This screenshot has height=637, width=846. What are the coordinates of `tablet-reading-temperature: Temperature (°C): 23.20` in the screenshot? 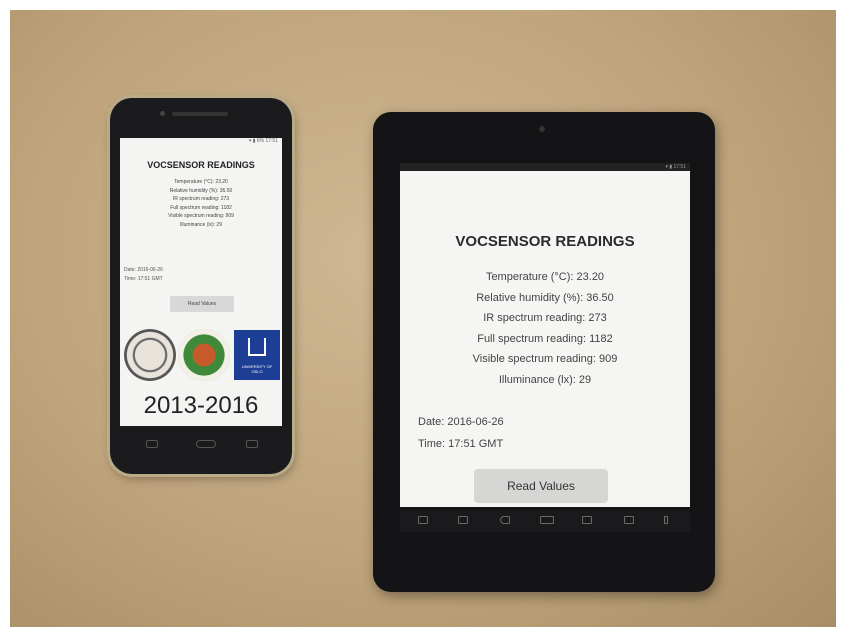 It's located at (545, 277).